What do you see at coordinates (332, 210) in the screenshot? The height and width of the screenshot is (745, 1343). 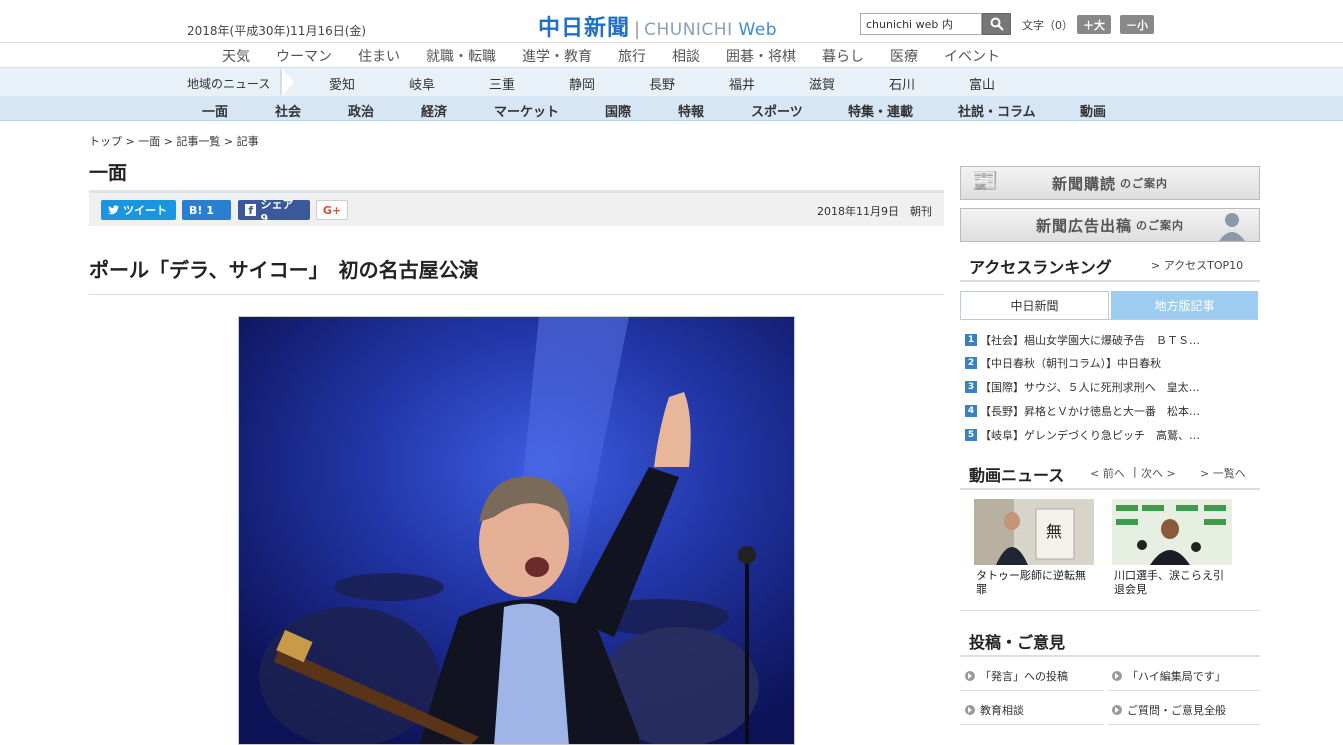 I see `google-plus-button: G+` at bounding box center [332, 210].